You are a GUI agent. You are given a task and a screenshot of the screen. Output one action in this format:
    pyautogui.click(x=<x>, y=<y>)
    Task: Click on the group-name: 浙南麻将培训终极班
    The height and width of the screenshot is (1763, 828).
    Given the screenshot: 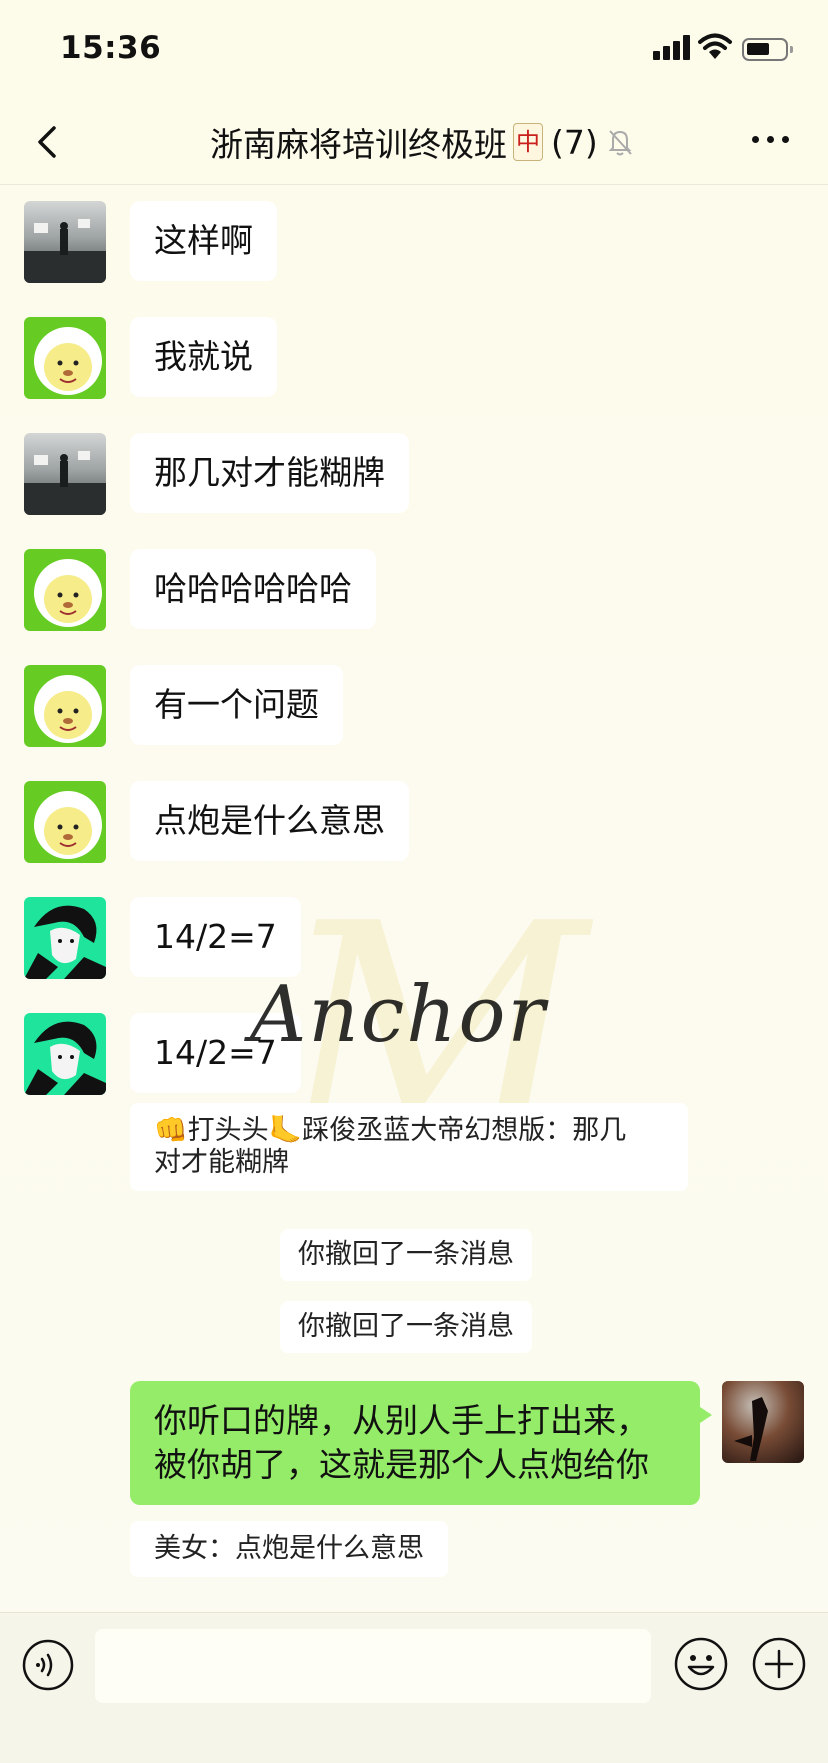 What is the action you would take?
    pyautogui.click(x=358, y=144)
    